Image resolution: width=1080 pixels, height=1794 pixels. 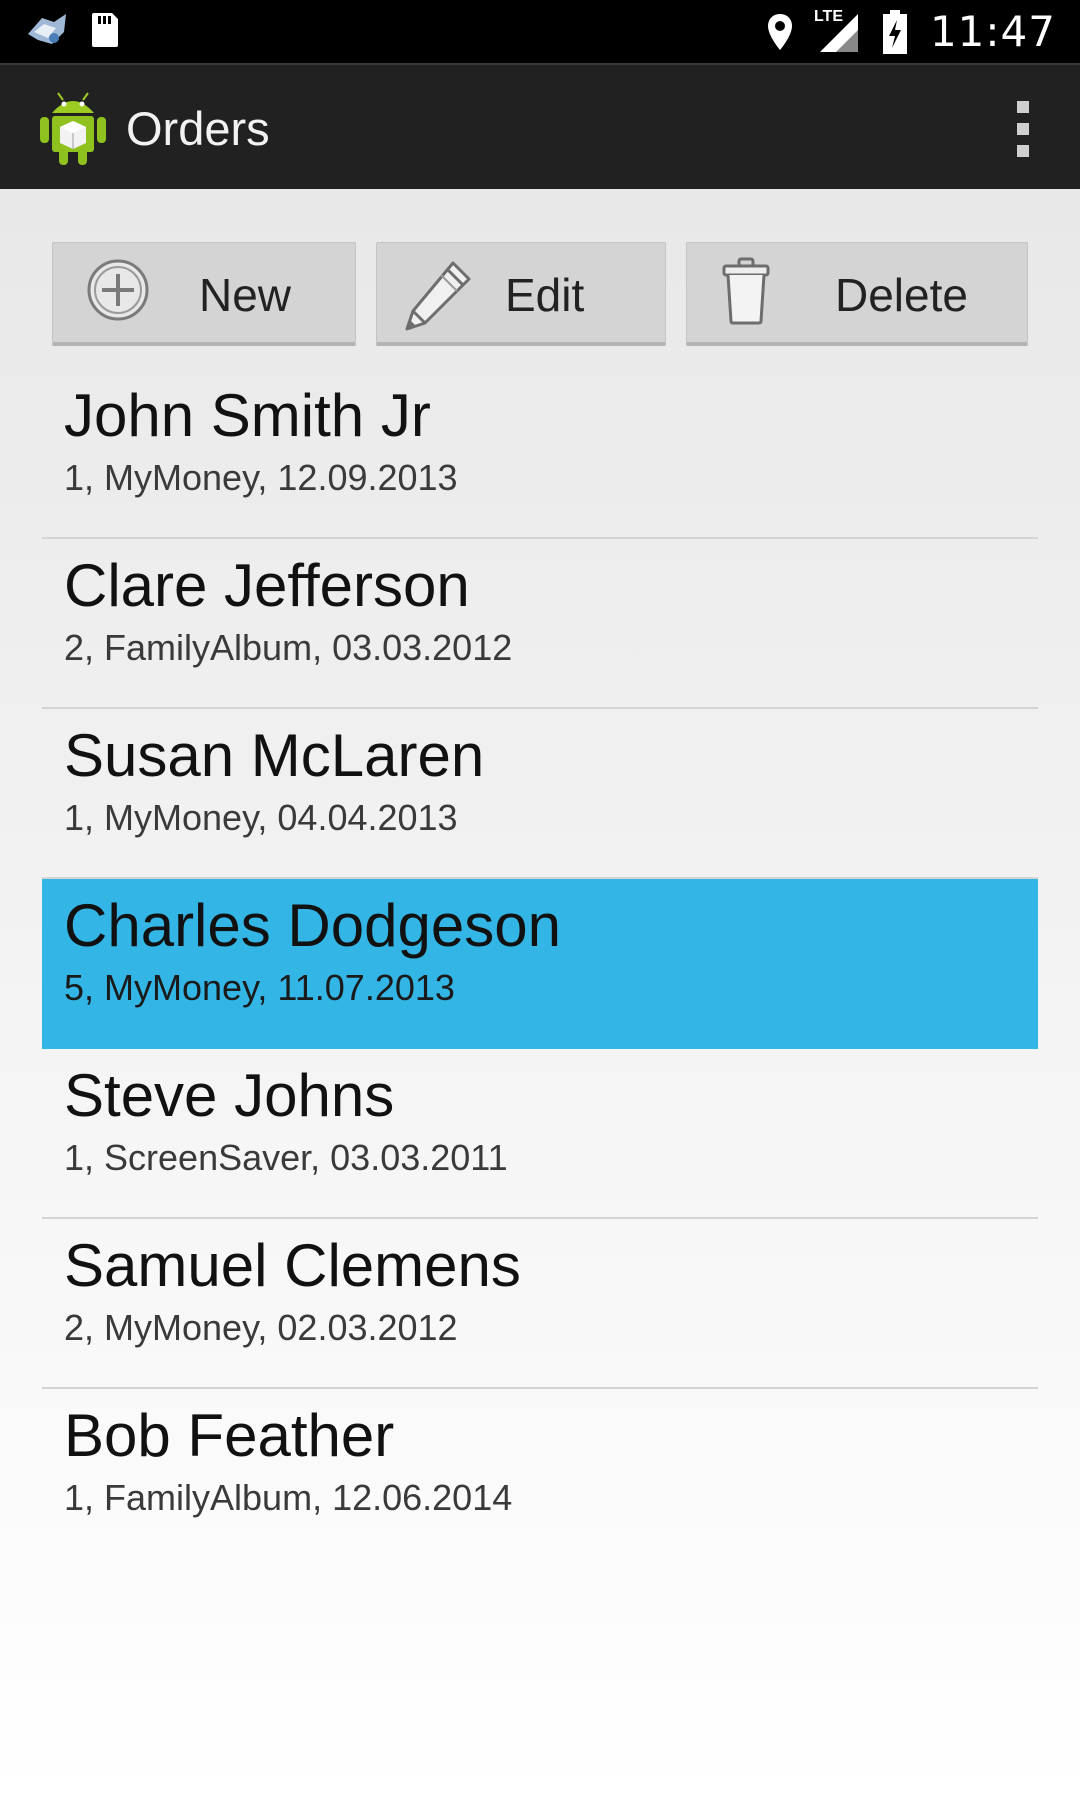 What do you see at coordinates (540, 31) in the screenshot?
I see `status-bar: LTE 11:47` at bounding box center [540, 31].